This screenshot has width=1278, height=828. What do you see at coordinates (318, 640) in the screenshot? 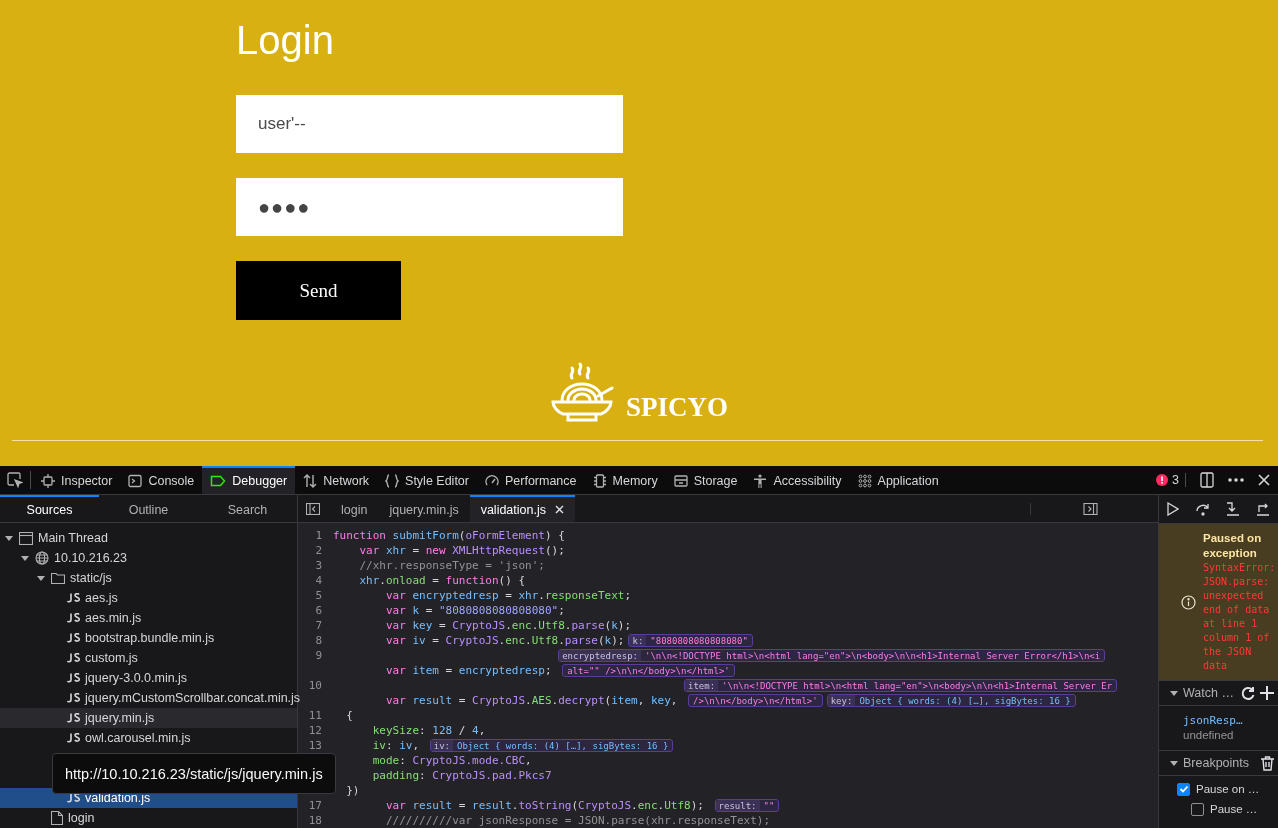
I see `line-number: 8` at bounding box center [318, 640].